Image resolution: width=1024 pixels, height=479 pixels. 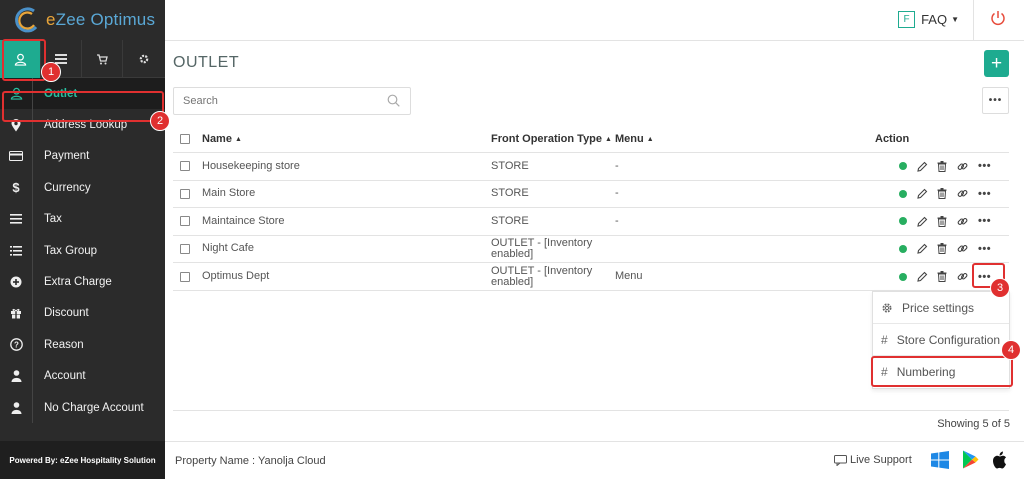 What do you see at coordinates (64, 344) in the screenshot?
I see `sidebar-item-label: Reason` at bounding box center [64, 344].